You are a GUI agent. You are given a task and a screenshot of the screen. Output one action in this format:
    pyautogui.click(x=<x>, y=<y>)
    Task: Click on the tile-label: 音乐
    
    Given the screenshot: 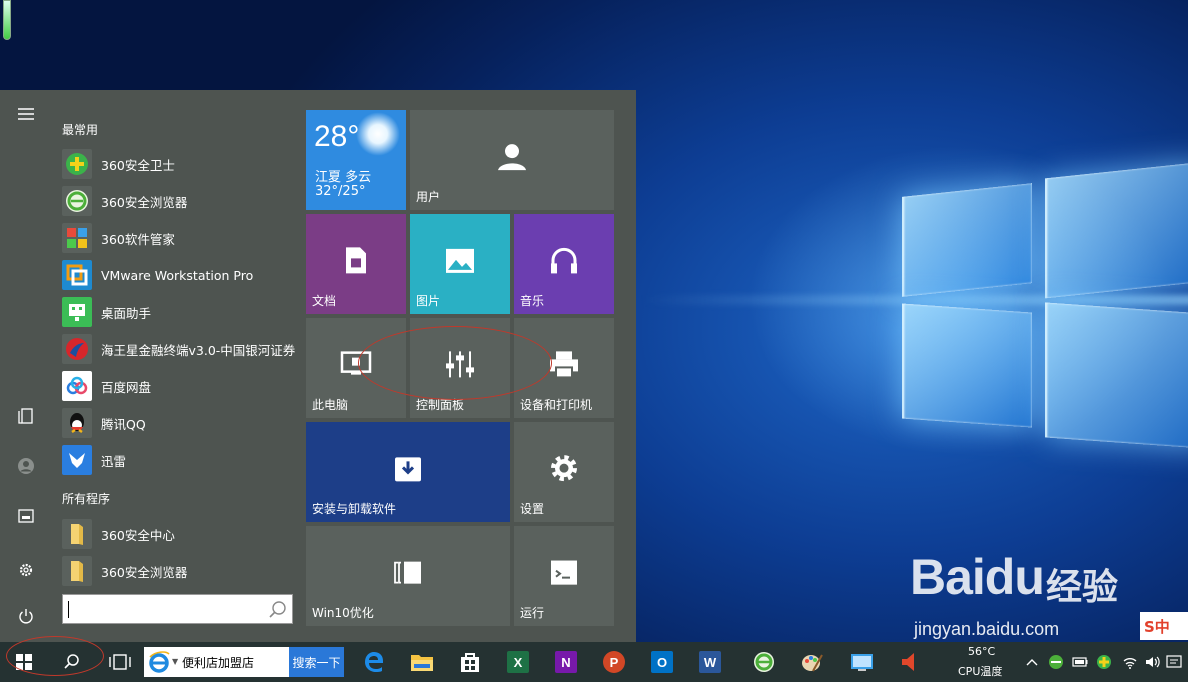 What is the action you would take?
    pyautogui.click(x=532, y=301)
    